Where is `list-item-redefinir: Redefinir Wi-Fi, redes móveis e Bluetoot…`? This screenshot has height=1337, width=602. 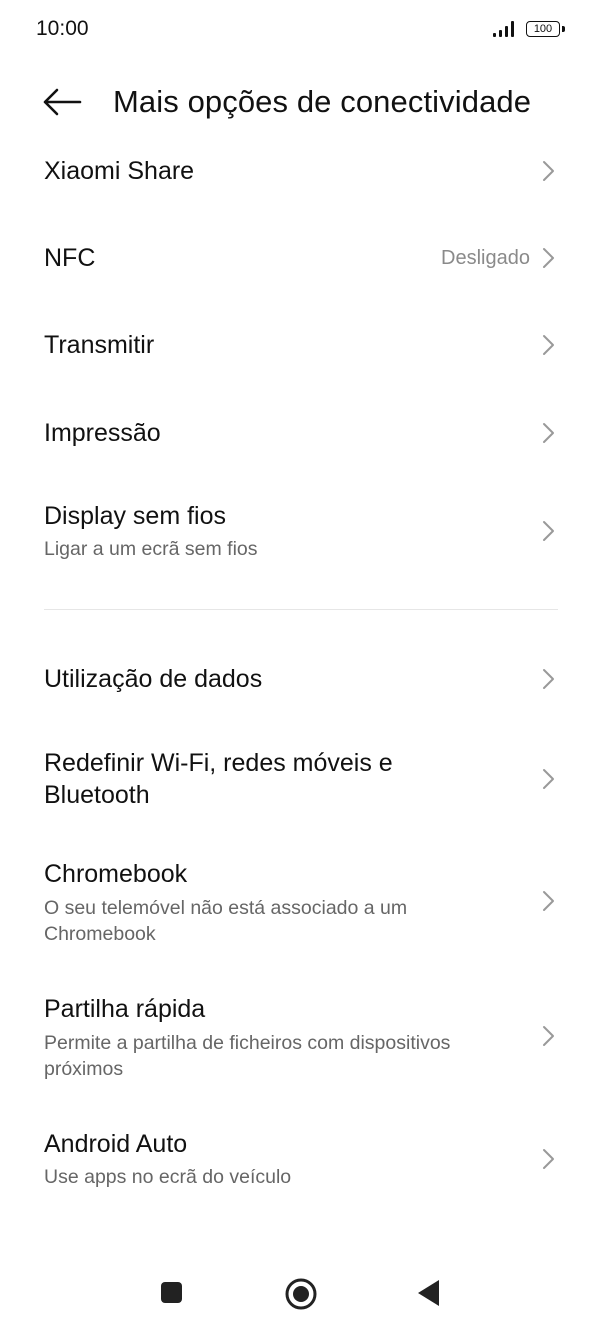 list-item-redefinir: Redefinir Wi-Fi, redes móveis e Bluetoot… is located at coordinates (301, 780).